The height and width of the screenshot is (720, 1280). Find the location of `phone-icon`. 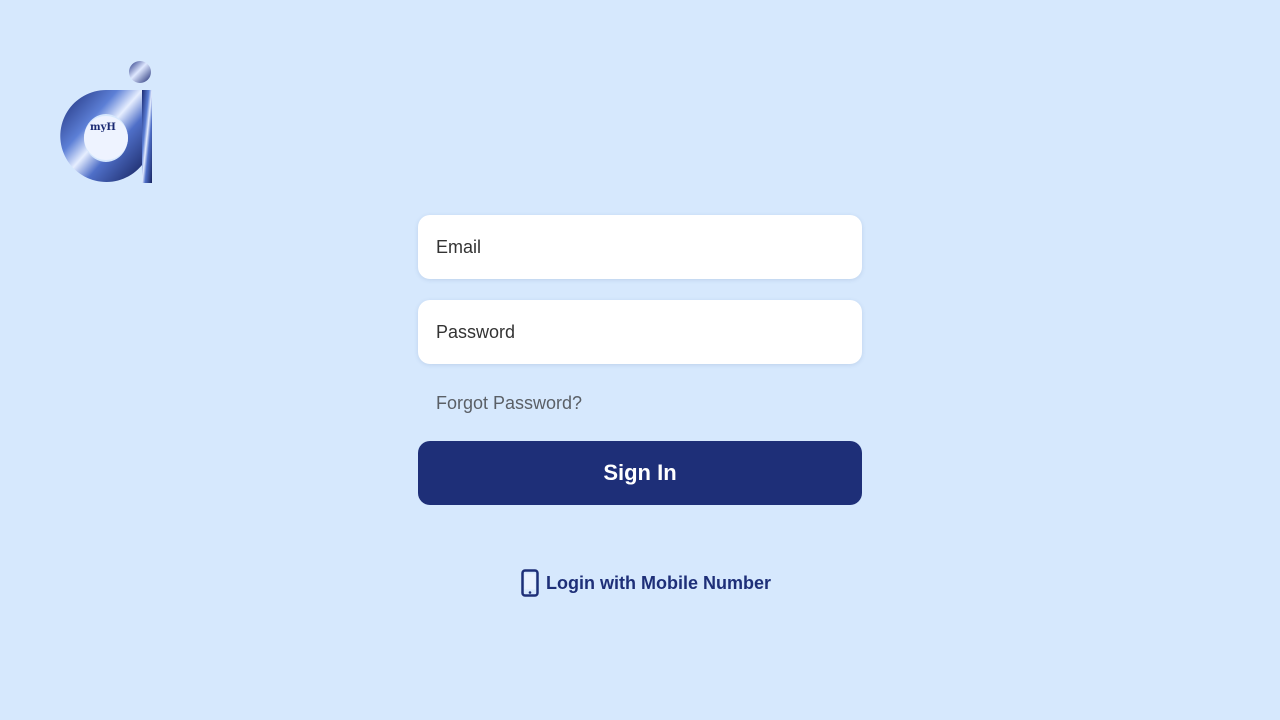

phone-icon is located at coordinates (530, 583).